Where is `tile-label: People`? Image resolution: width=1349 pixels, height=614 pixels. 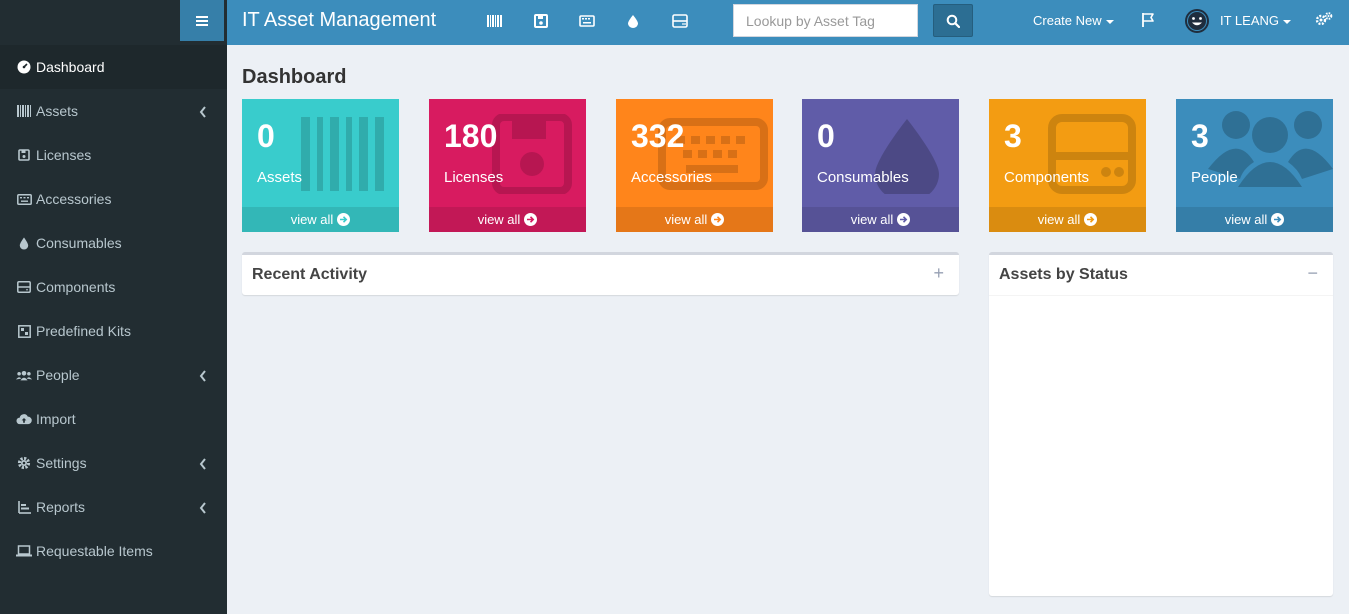
tile-label: People is located at coordinates (1214, 177).